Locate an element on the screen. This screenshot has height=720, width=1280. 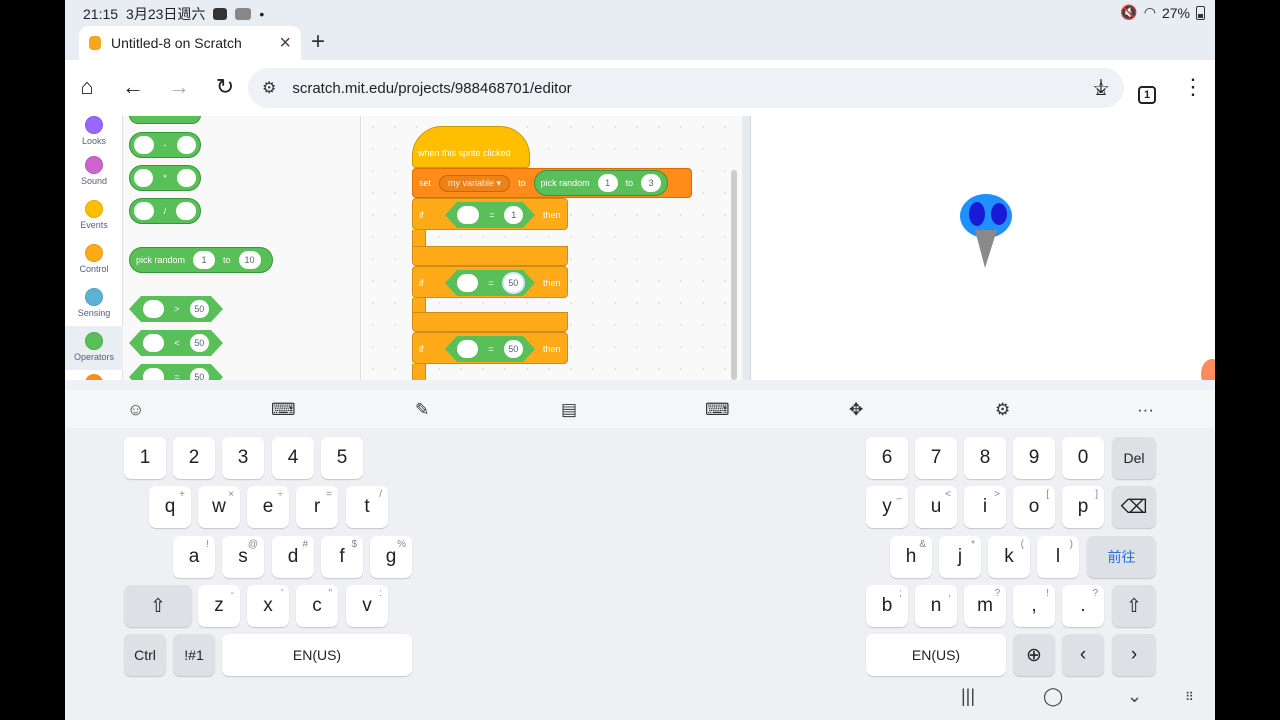
greater-than-block: > 50 is located at coordinates (176, 309).